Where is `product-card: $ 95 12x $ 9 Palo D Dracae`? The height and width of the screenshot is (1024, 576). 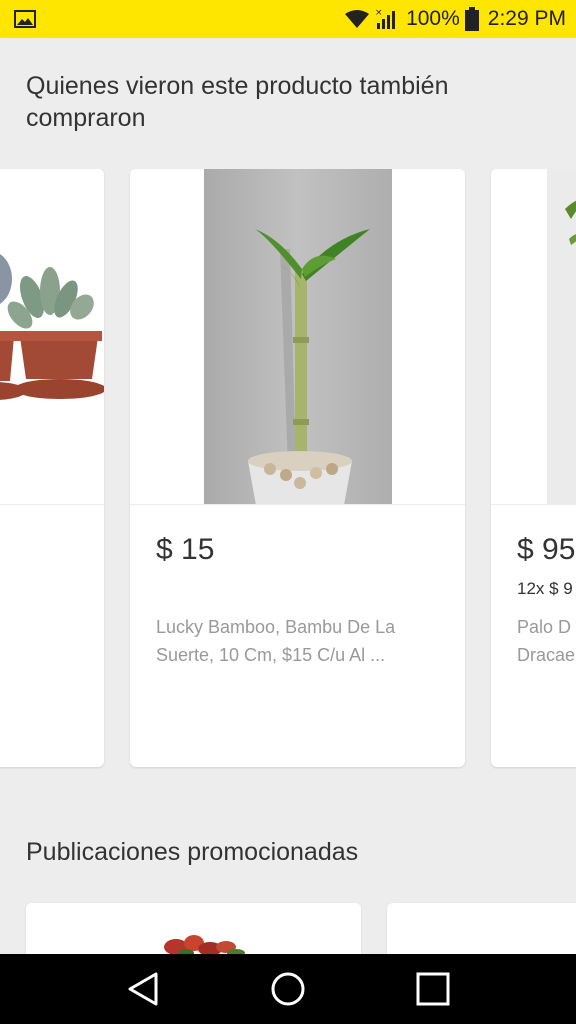
product-card: $ 95 12x $ 9 Palo D Dracae is located at coordinates (533, 468).